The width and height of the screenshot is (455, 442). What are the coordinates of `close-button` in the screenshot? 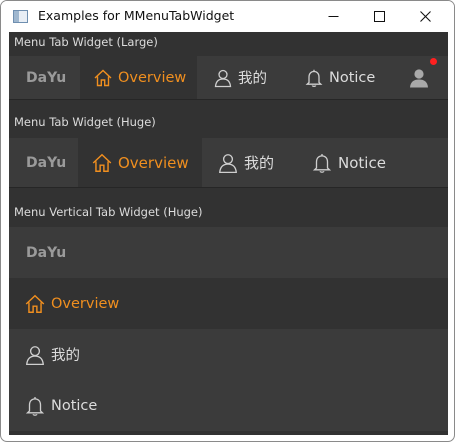 It's located at (425, 16).